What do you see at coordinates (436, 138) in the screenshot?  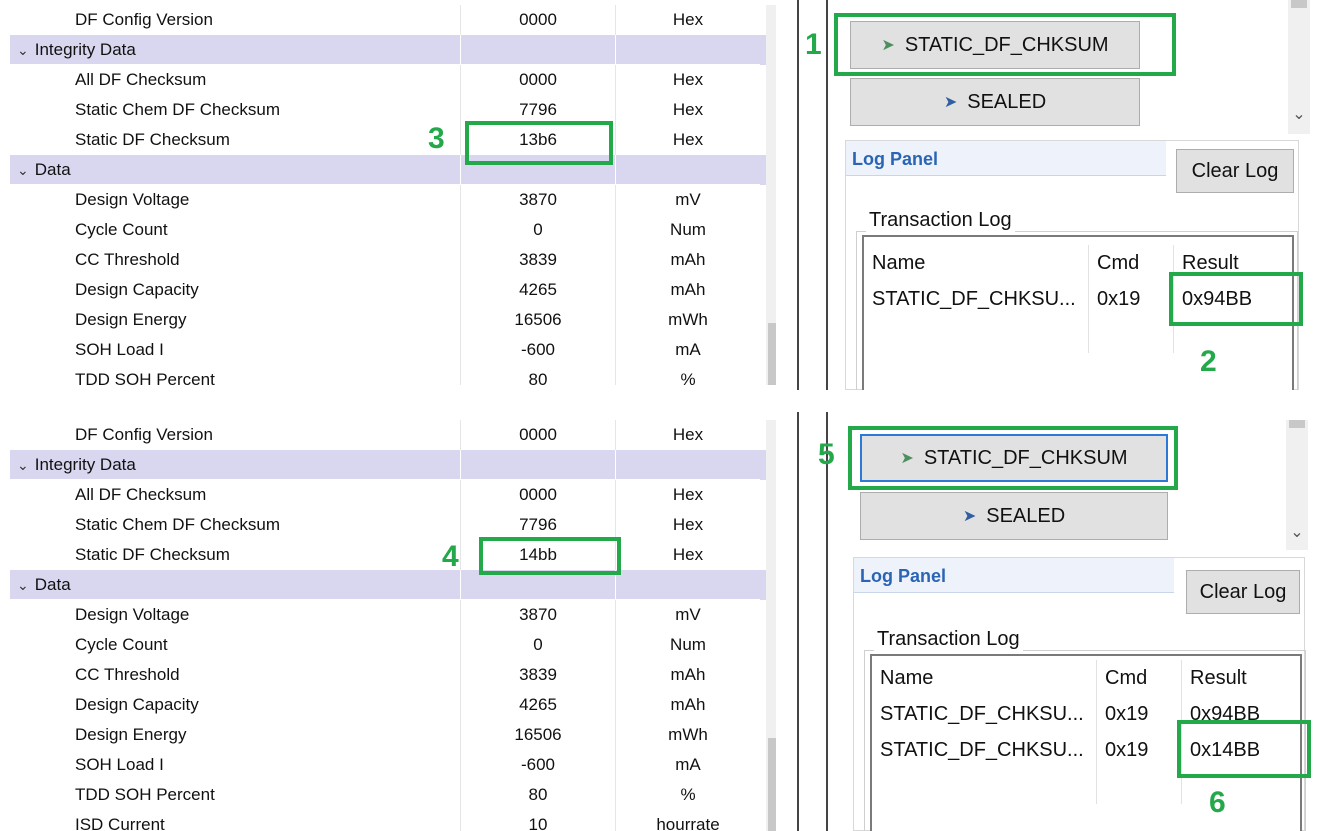 I see `callout-number: 3` at bounding box center [436, 138].